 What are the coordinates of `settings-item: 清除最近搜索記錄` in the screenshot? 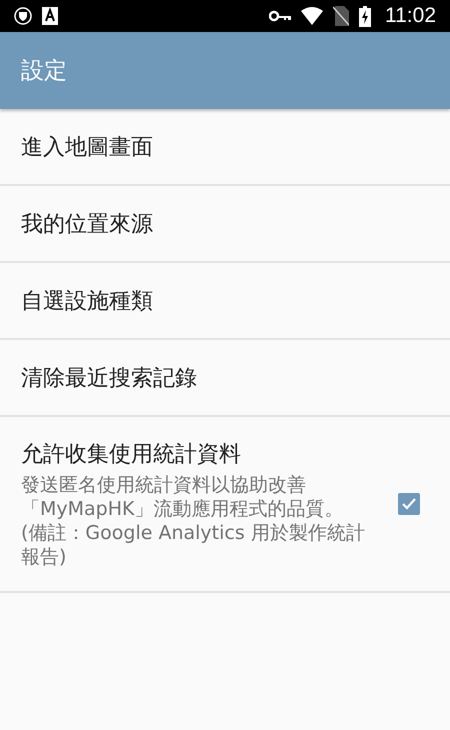 It's located at (109, 377).